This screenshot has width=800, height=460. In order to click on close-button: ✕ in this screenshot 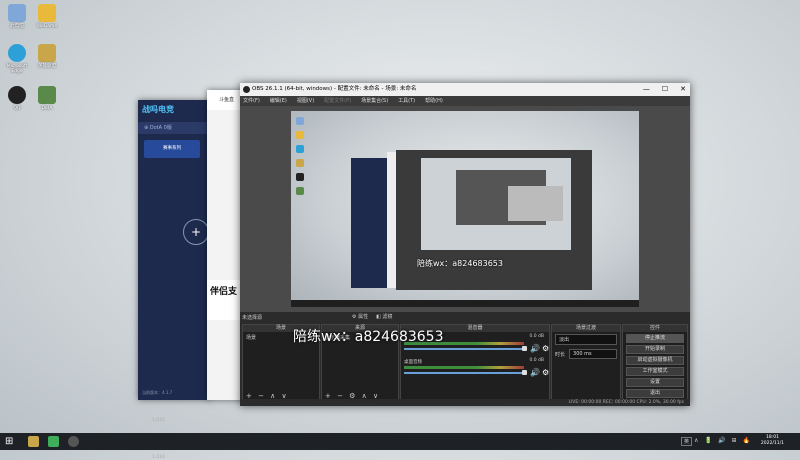, I will do `click(683, 89)`.